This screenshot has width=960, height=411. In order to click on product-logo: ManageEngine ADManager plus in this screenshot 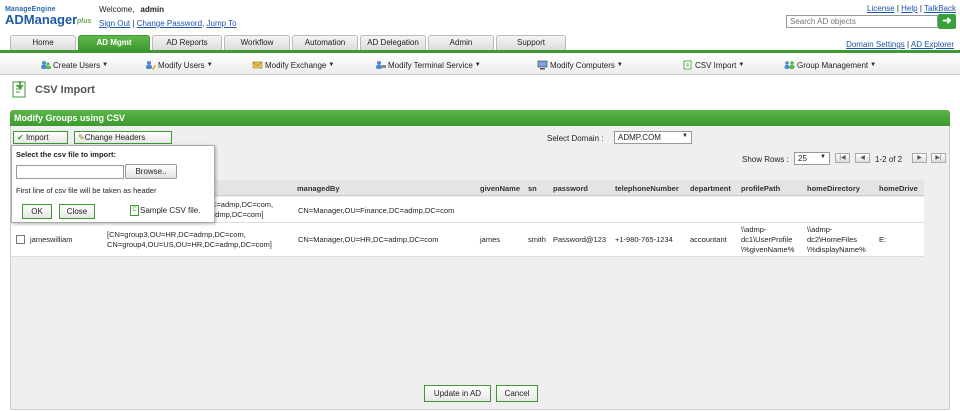, I will do `click(49, 19)`.